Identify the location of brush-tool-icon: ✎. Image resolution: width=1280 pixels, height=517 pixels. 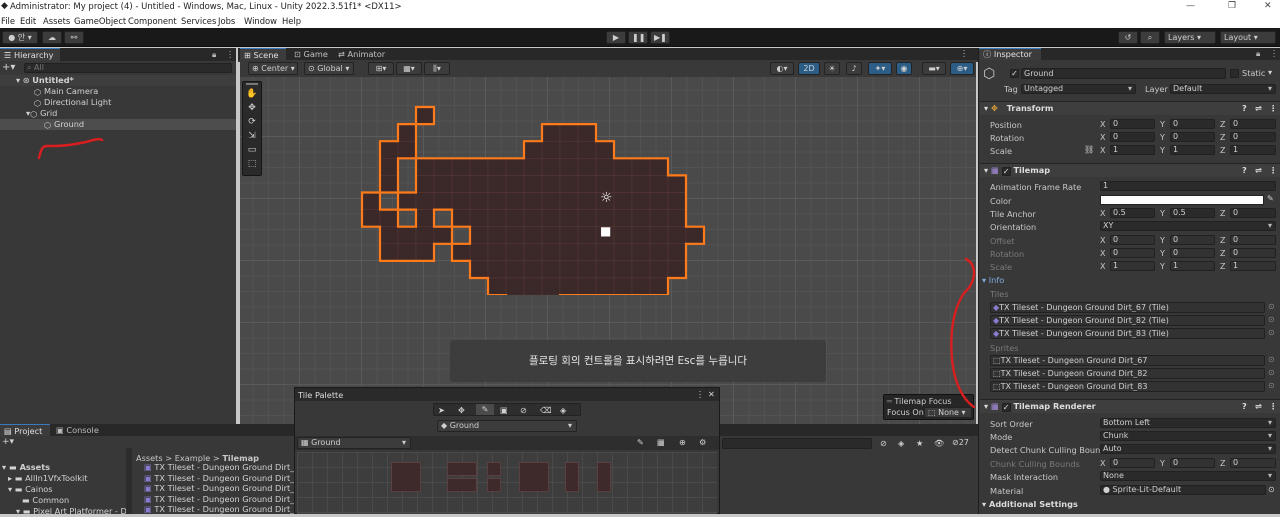
(485, 409).